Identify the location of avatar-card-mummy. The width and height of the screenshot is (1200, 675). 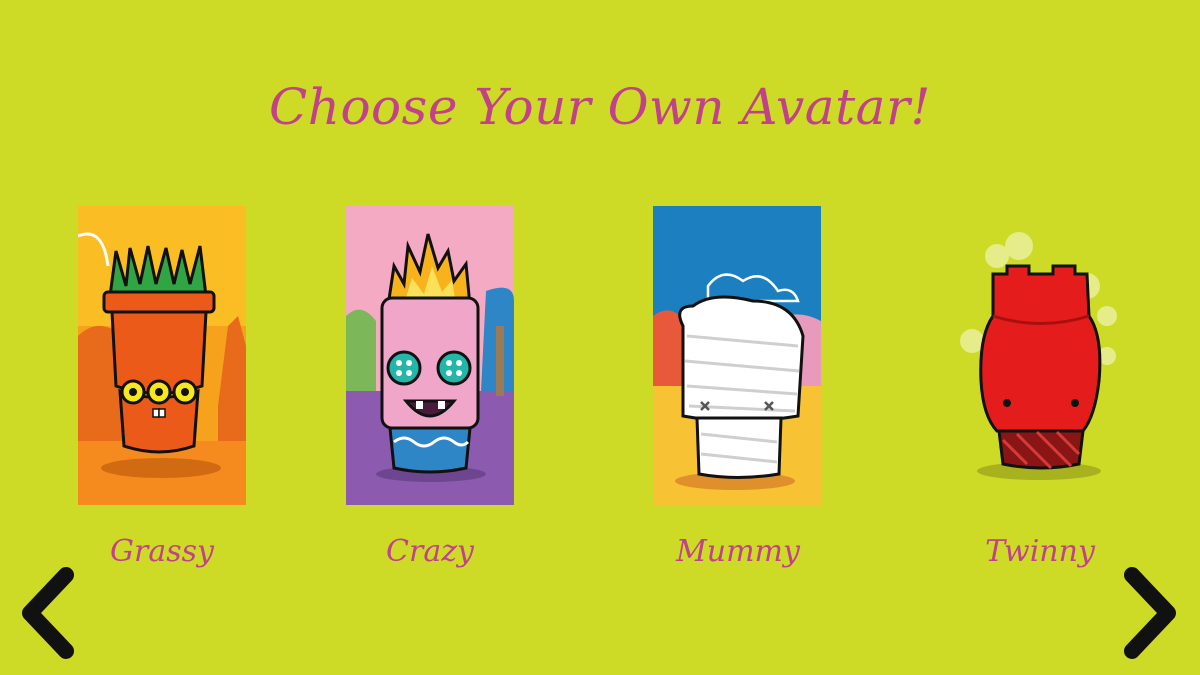
(737, 355).